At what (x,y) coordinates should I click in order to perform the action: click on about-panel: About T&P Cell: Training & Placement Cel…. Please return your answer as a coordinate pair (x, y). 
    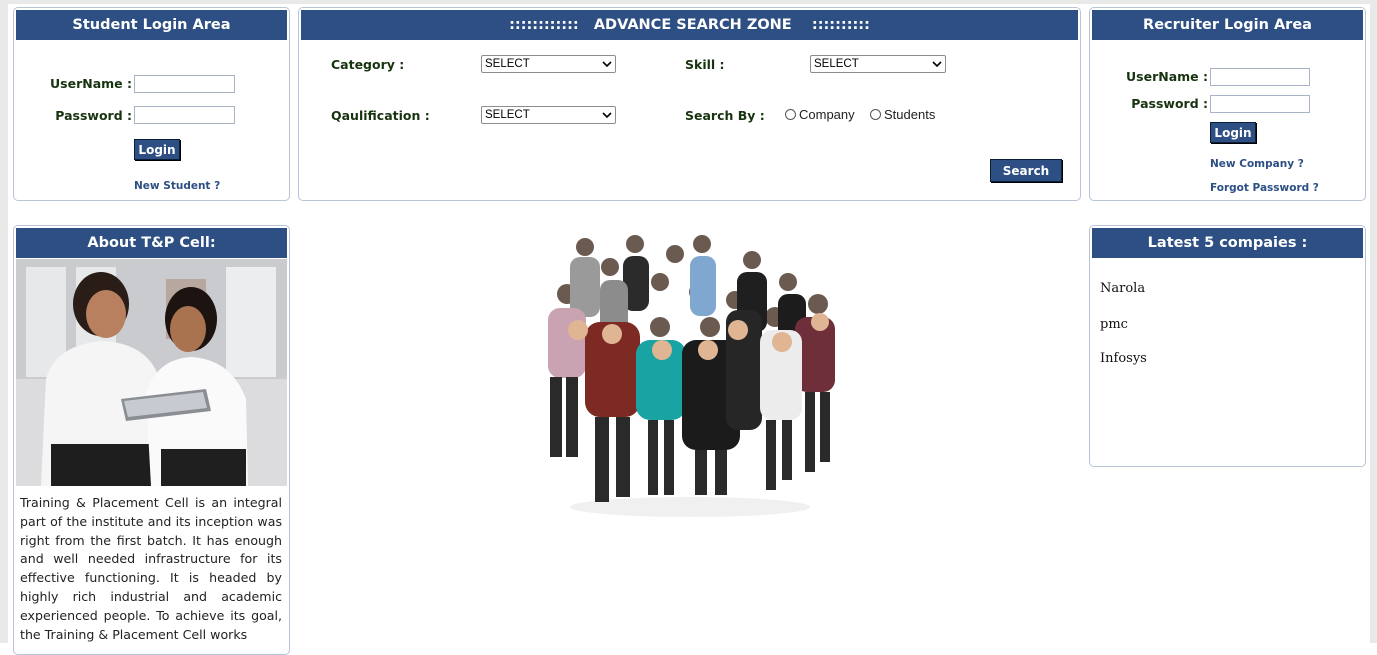
    Looking at the image, I should click on (151, 440).